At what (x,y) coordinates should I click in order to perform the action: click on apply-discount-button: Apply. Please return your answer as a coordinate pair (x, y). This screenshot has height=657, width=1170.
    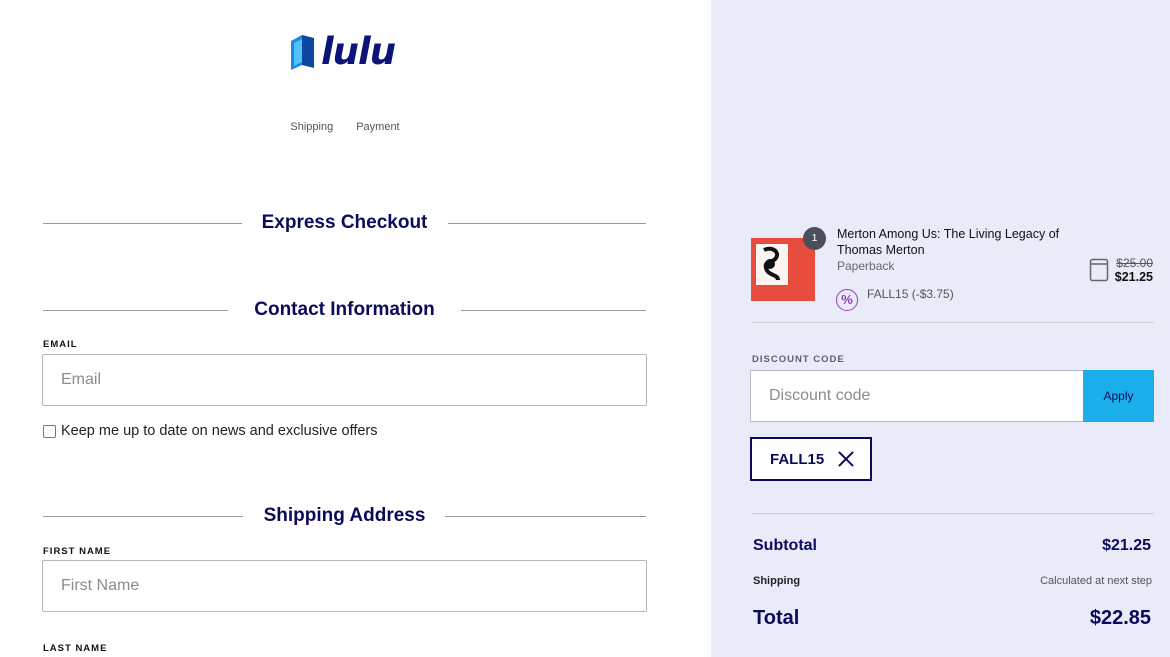
    Looking at the image, I should click on (1118, 396).